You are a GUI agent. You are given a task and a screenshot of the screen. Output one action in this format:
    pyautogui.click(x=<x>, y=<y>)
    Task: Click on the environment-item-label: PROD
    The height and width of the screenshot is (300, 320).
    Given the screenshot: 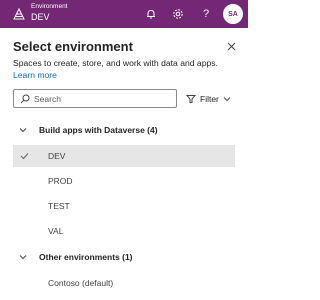 What is the action you would take?
    pyautogui.click(x=60, y=181)
    